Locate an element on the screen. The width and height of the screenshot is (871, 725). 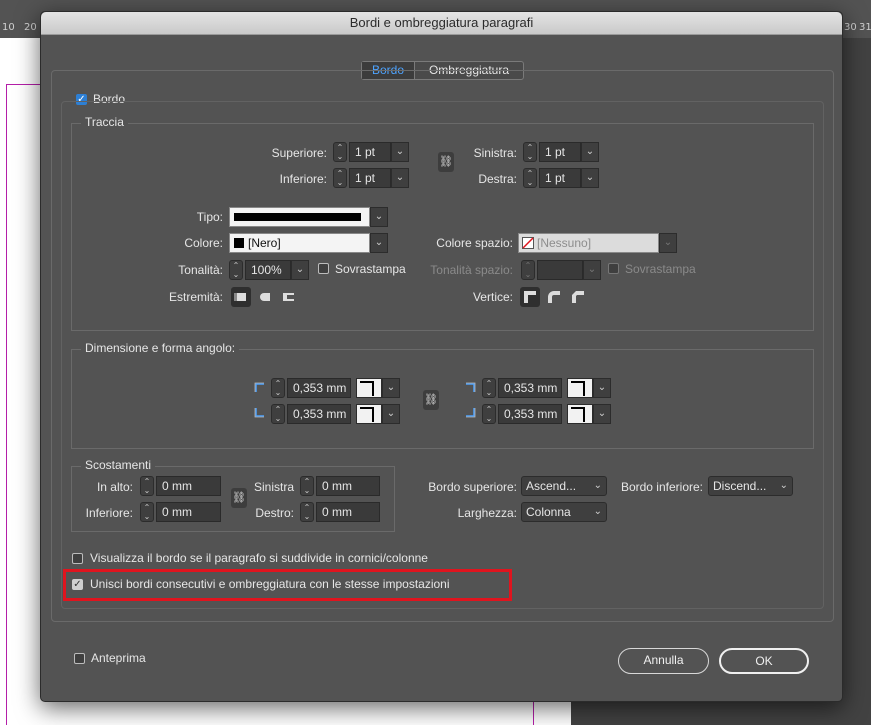
round-cap-icon is located at coordinates (265, 297).